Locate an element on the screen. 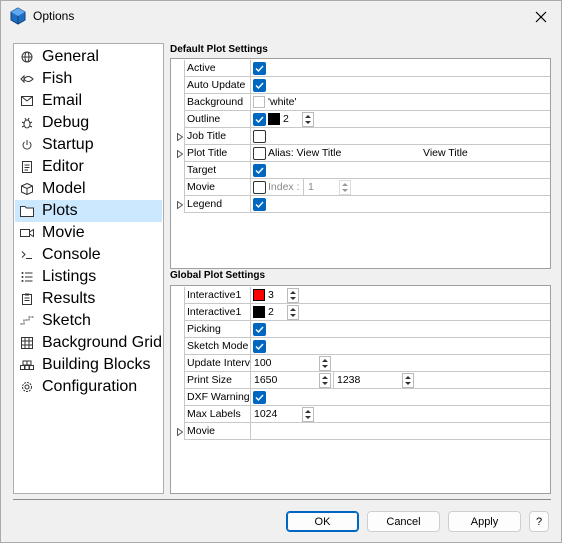  sidebar-item-label: Movie is located at coordinates (63, 232).